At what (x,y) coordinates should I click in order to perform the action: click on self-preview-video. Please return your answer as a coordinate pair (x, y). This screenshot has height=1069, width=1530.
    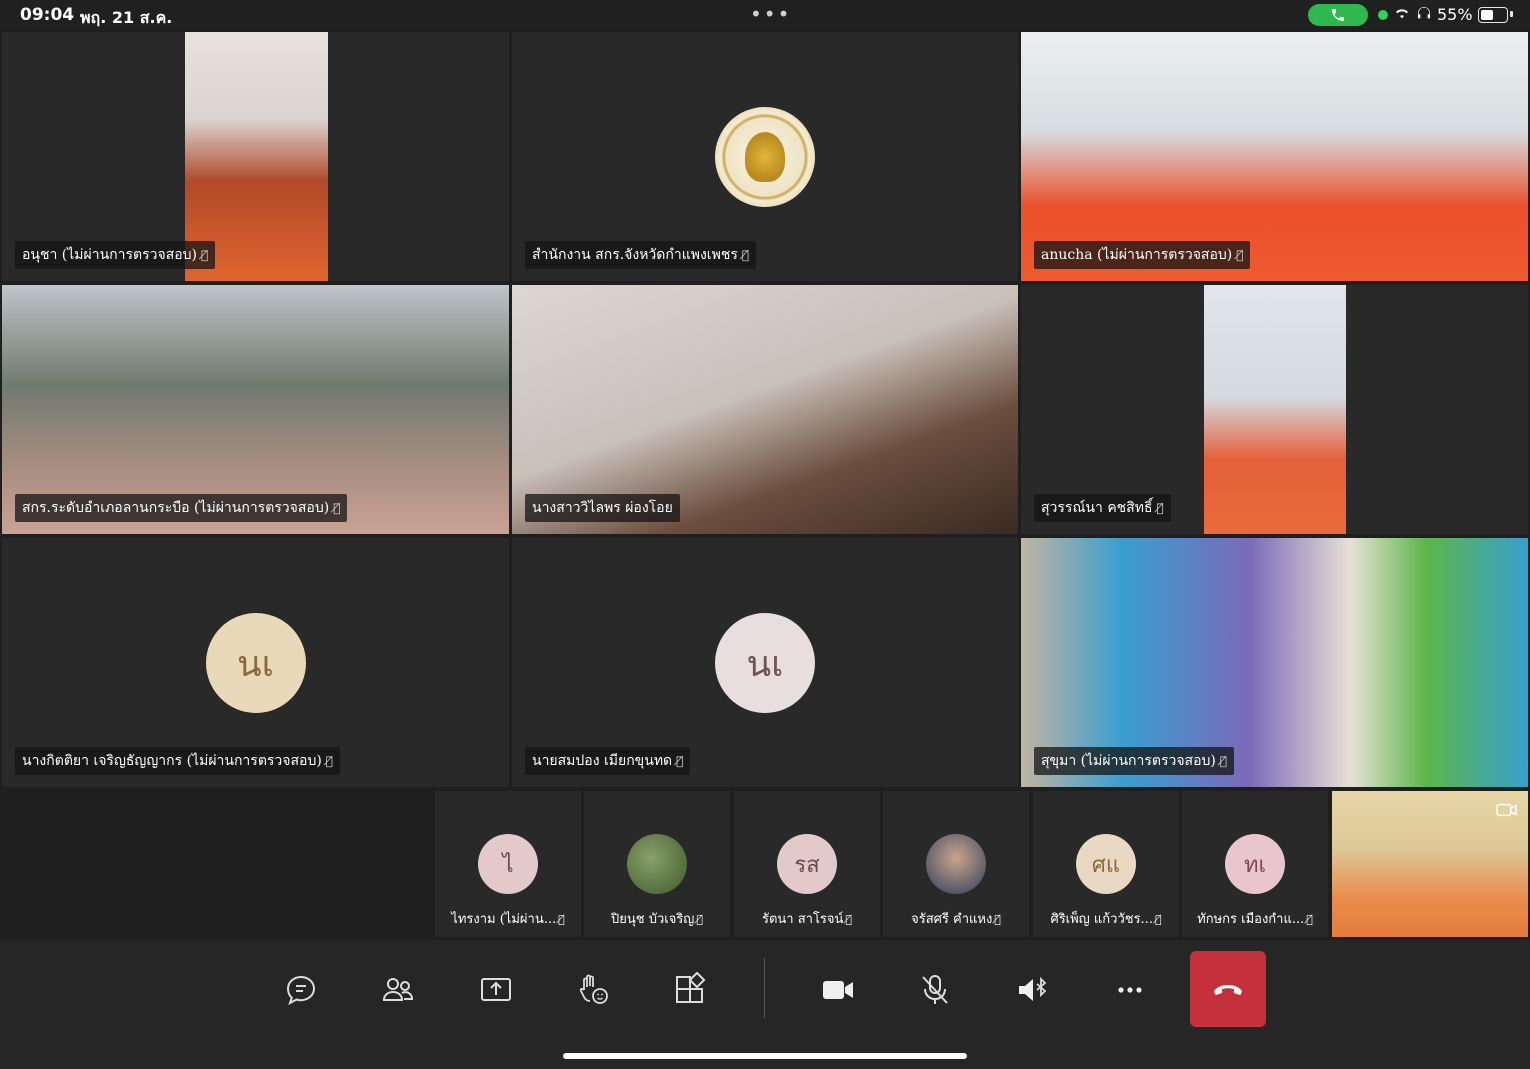
    Looking at the image, I should click on (1430, 864).